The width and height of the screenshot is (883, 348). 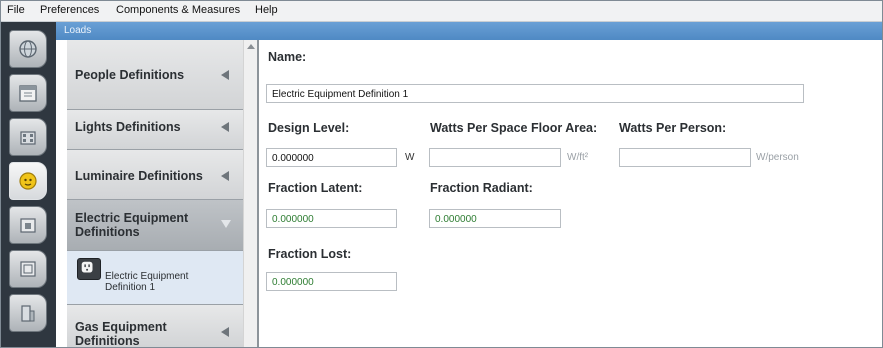 I want to click on space-types-tab, so click(x=28, y=225).